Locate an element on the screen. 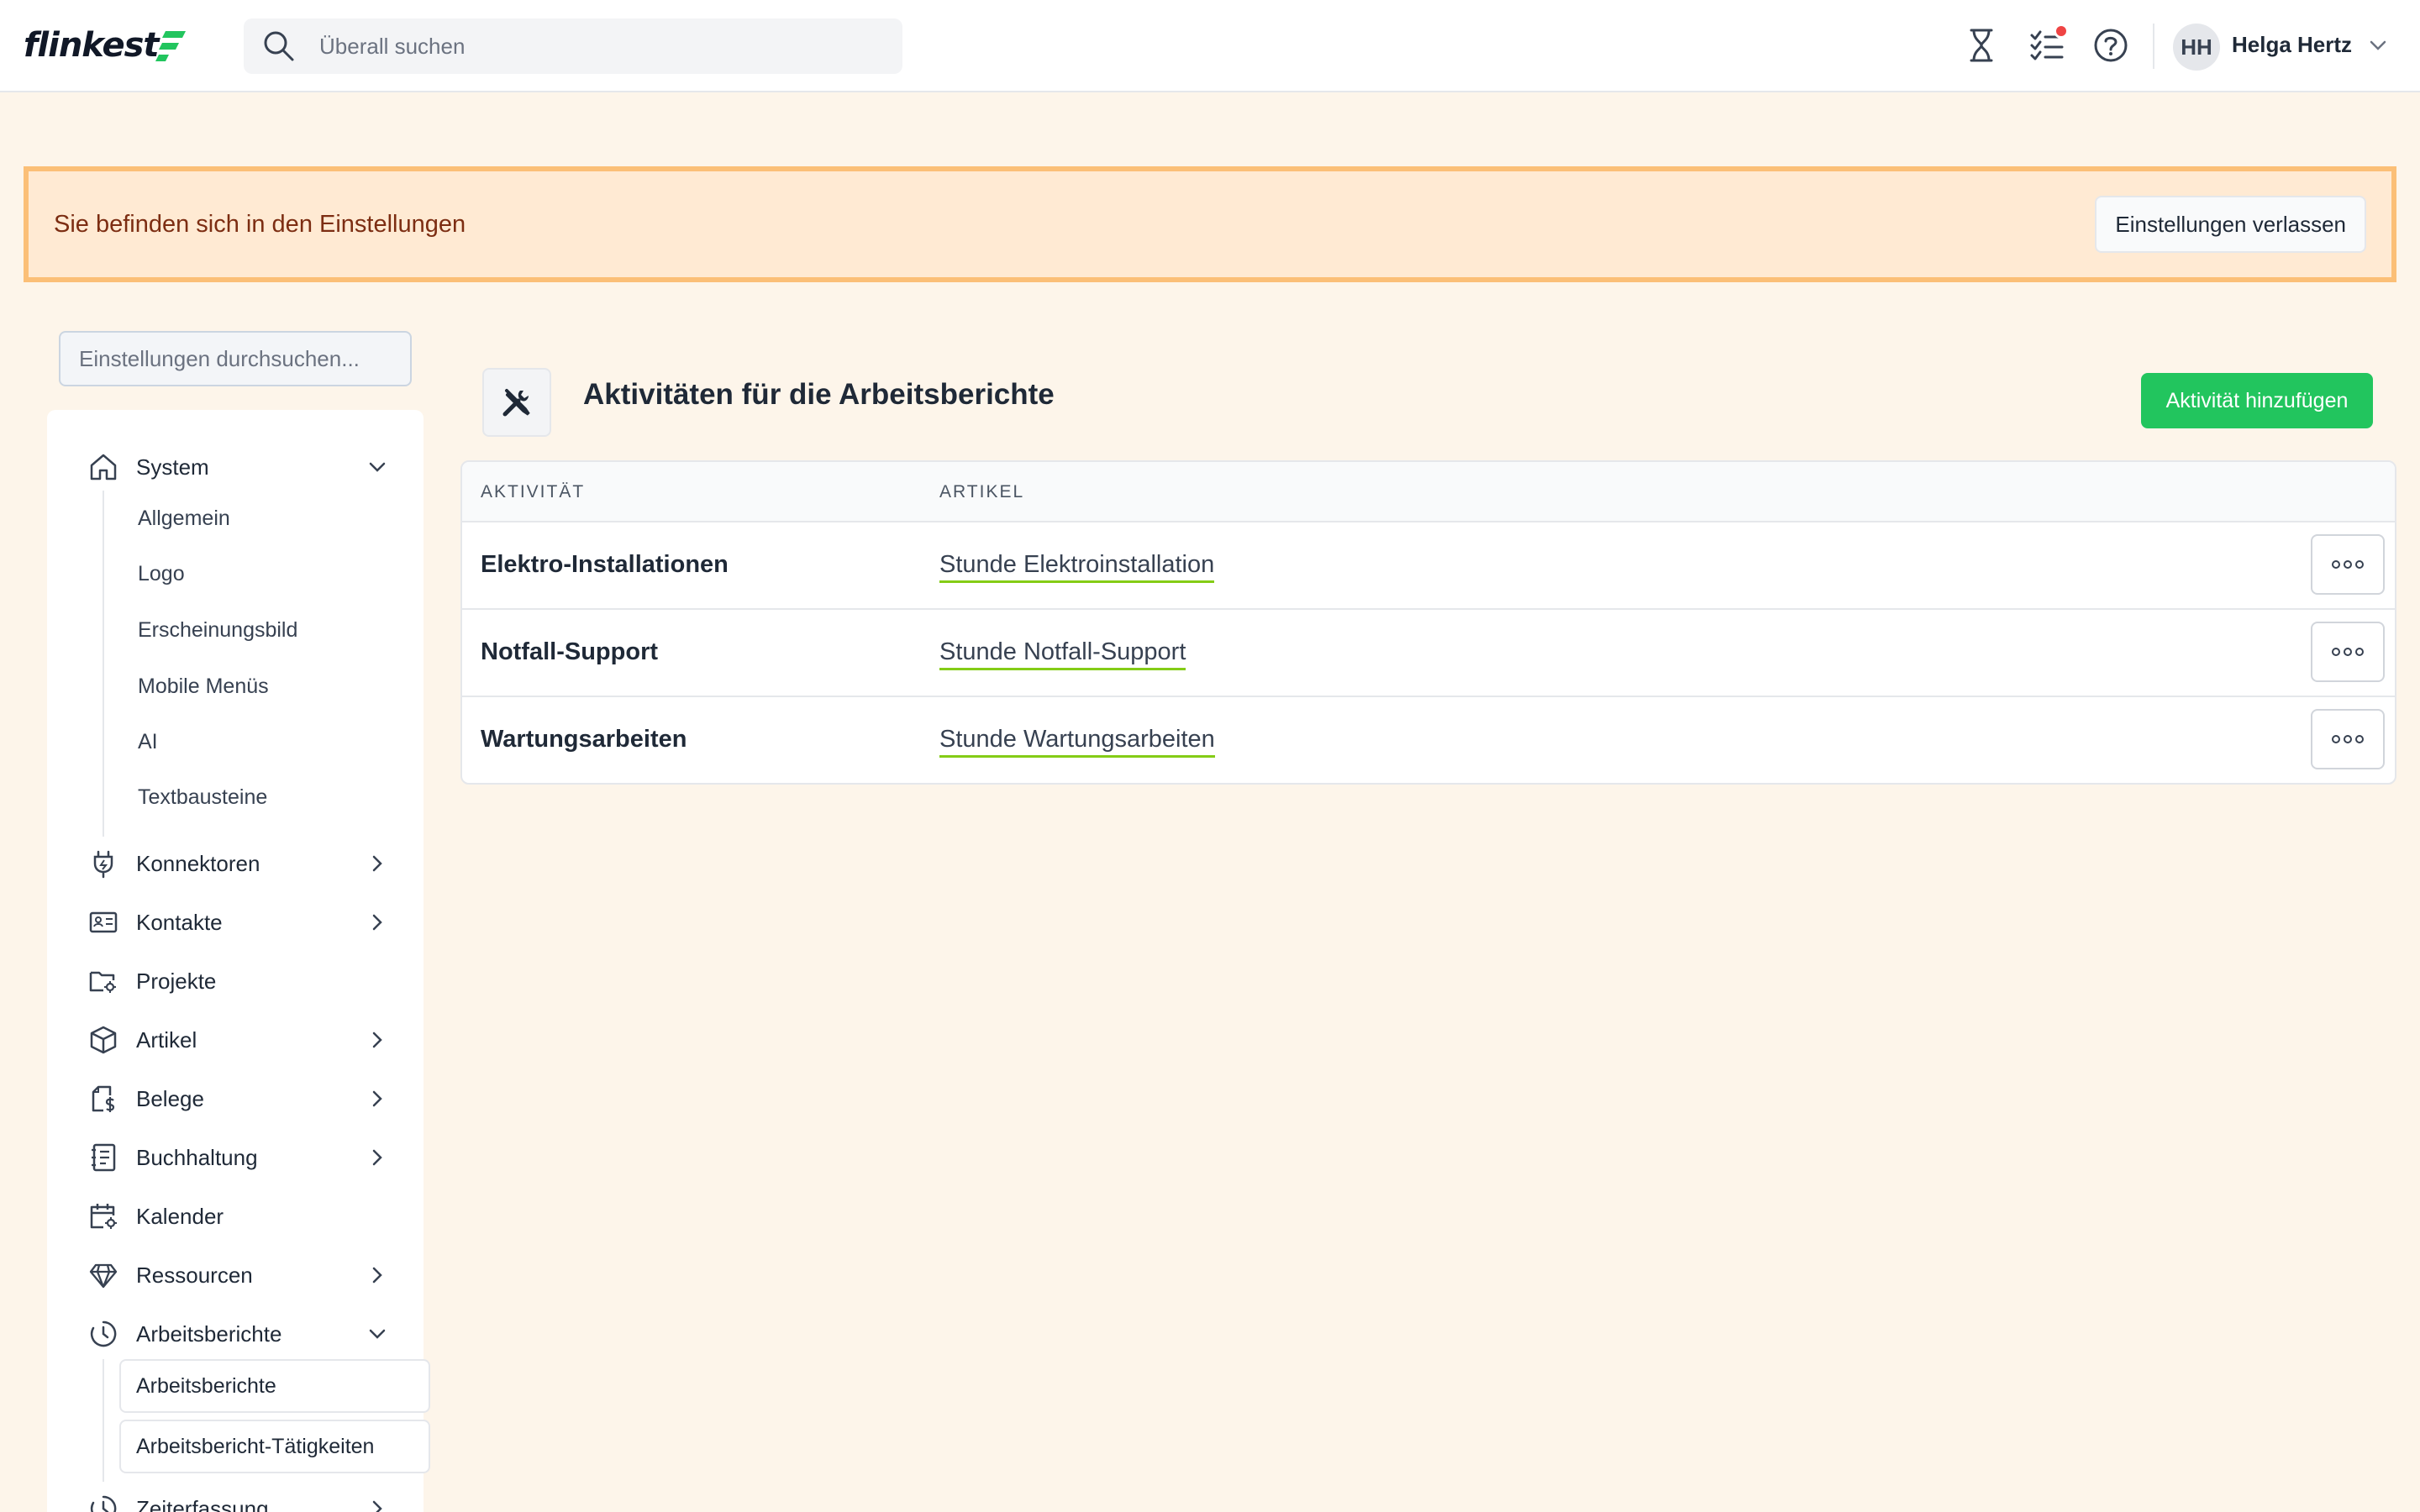 The image size is (2420, 1512). global-search is located at coordinates (573, 46).